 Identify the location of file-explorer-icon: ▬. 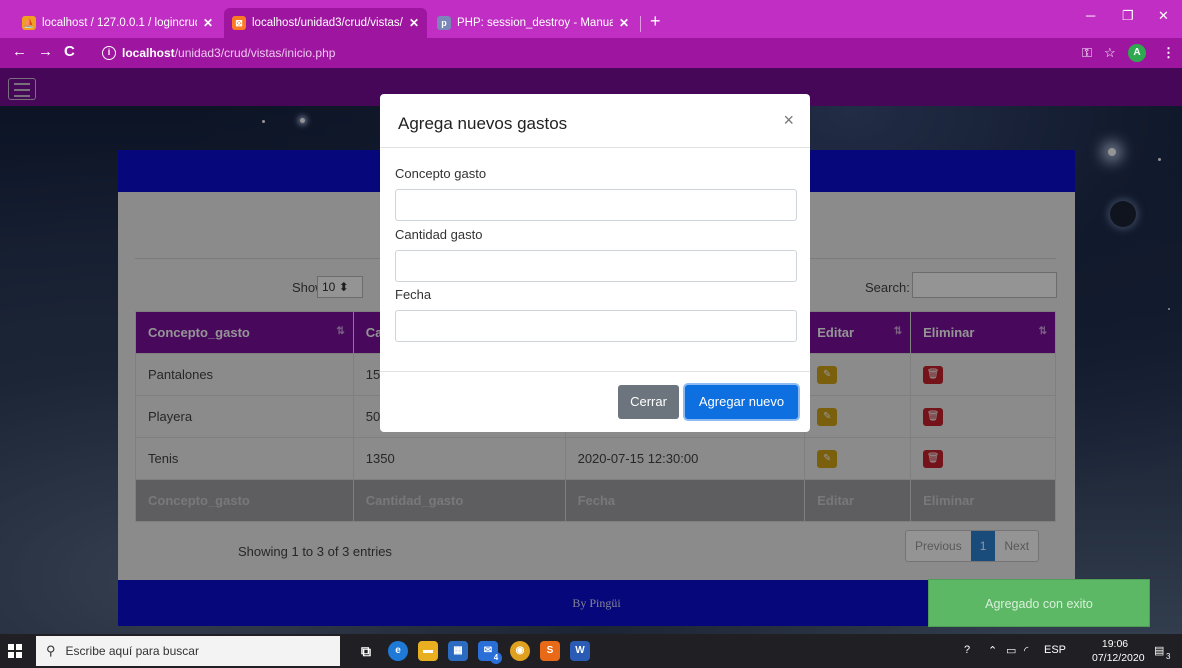
(428, 651).